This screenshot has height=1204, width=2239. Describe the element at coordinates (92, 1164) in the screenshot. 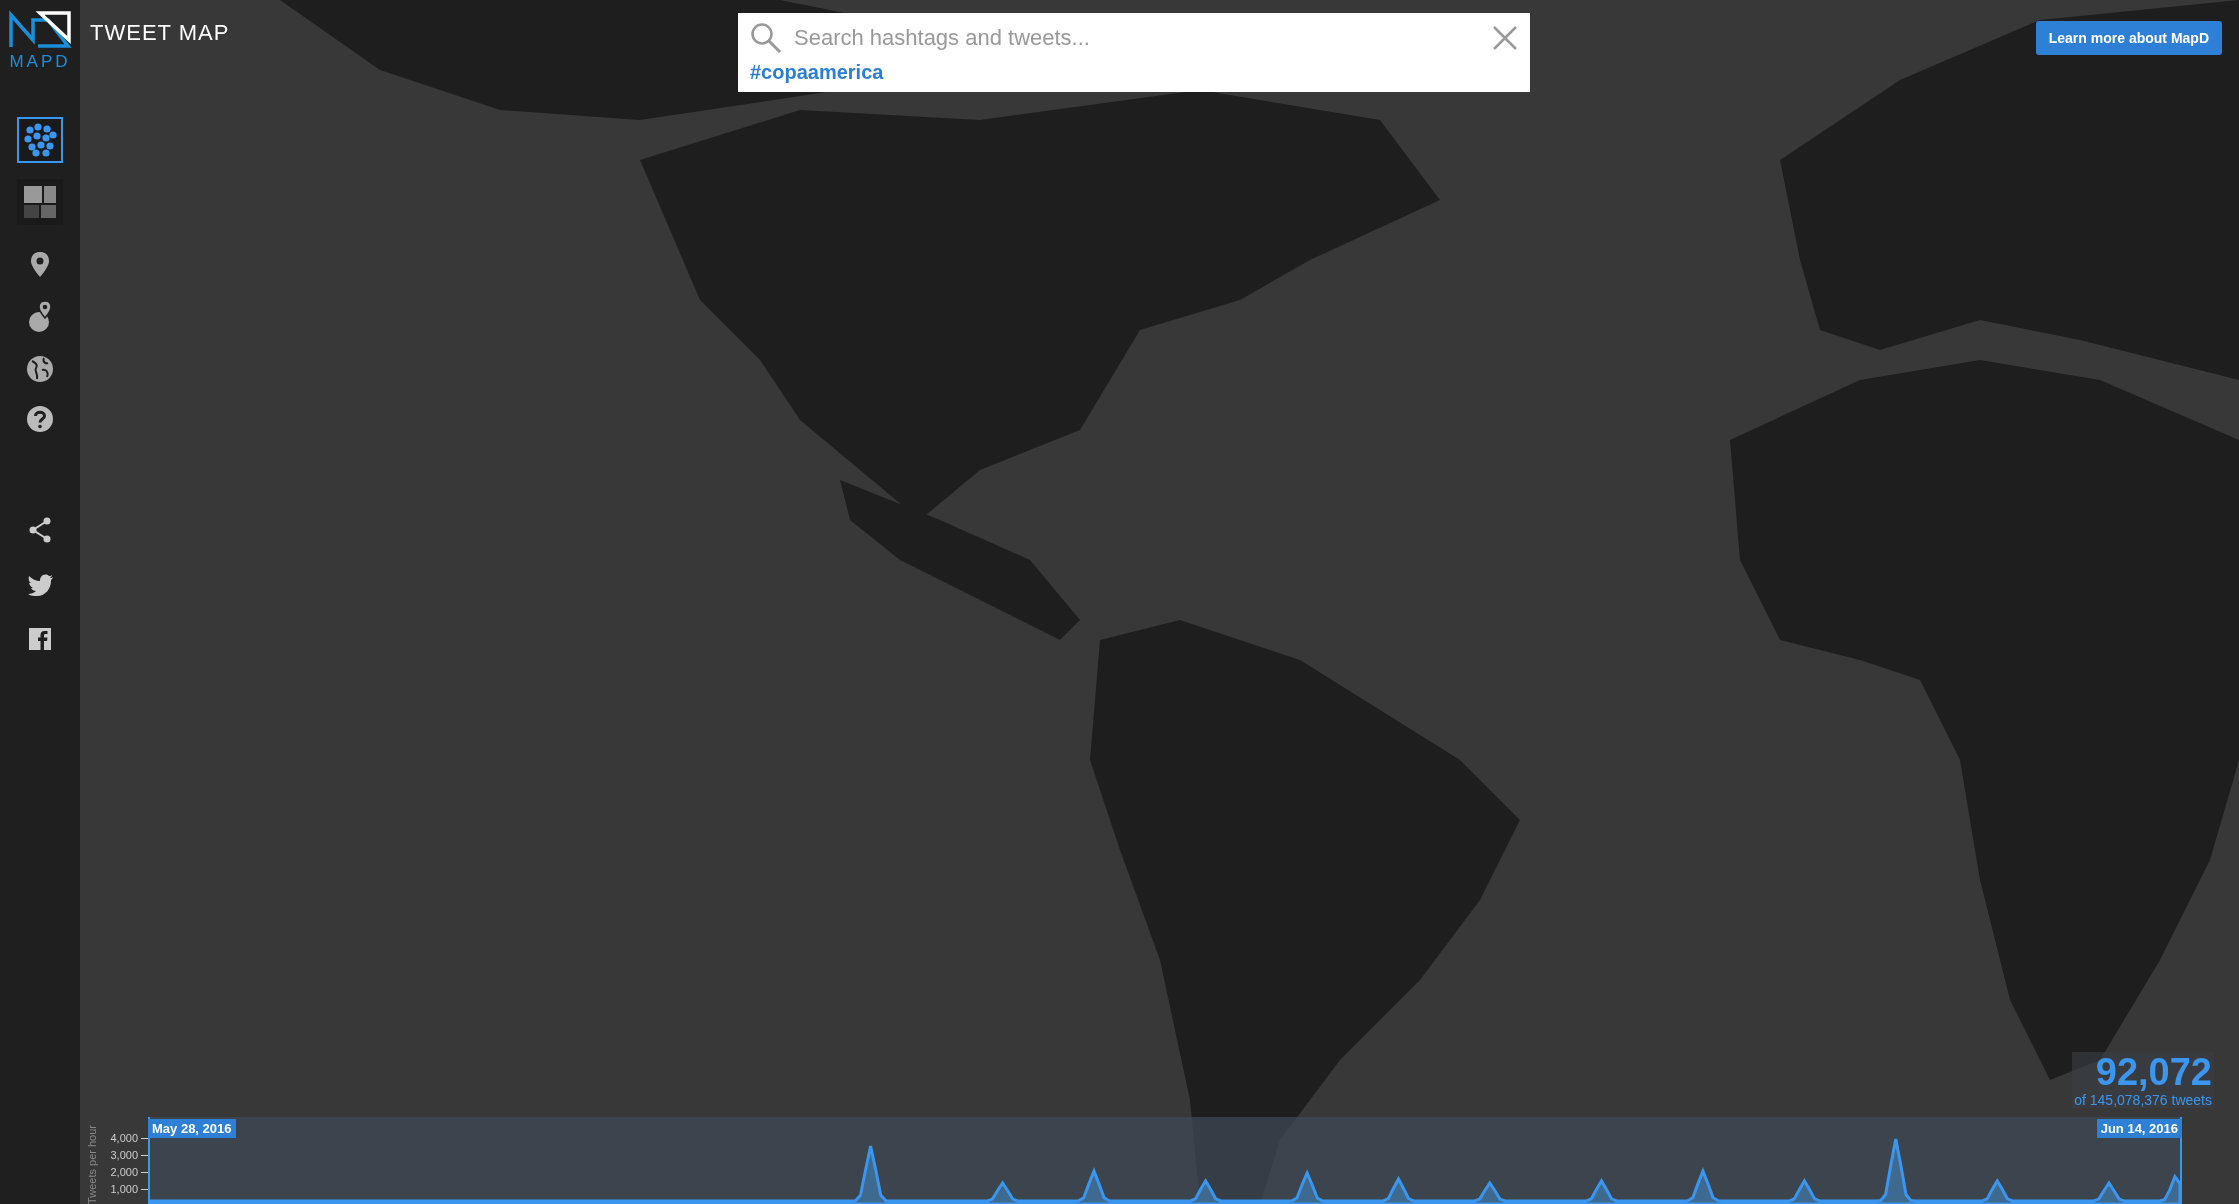

I see `axis-label: Tweets per hour` at that location.